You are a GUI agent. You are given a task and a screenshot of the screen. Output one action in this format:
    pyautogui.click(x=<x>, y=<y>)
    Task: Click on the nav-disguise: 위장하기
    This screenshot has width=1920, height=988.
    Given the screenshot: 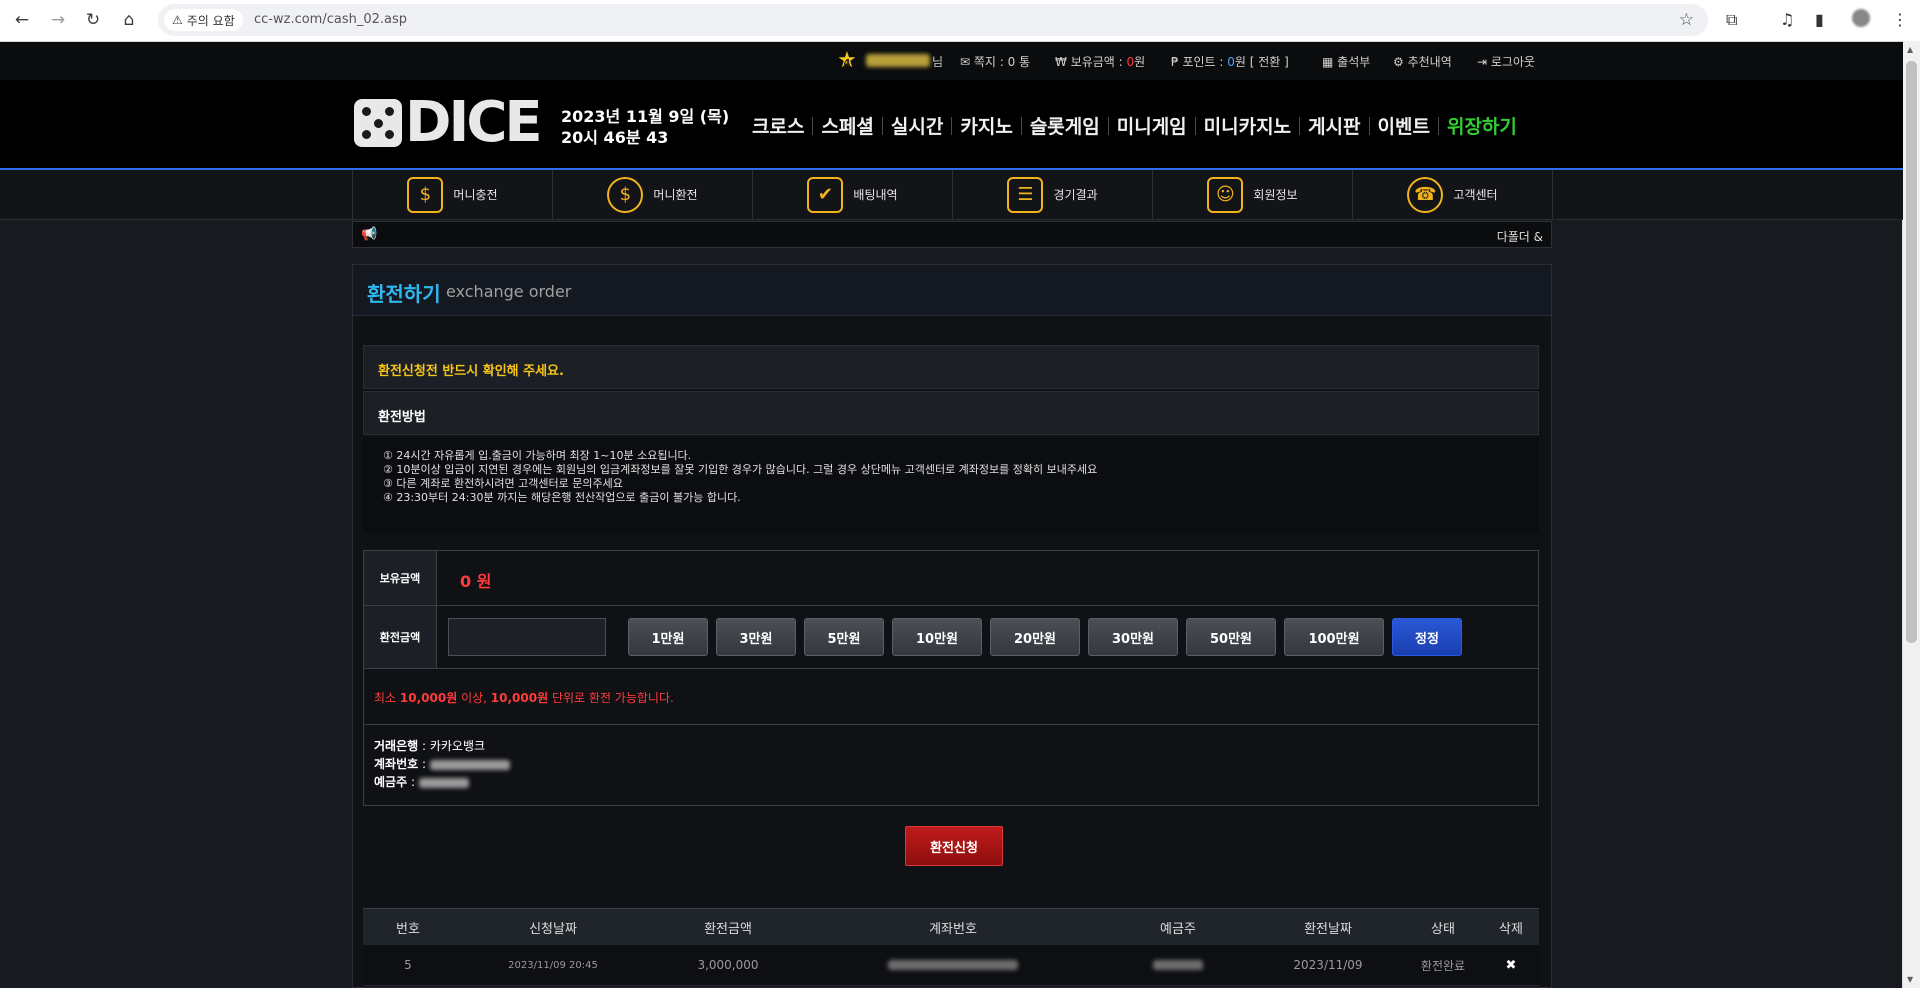 What is the action you would take?
    pyautogui.click(x=1482, y=125)
    